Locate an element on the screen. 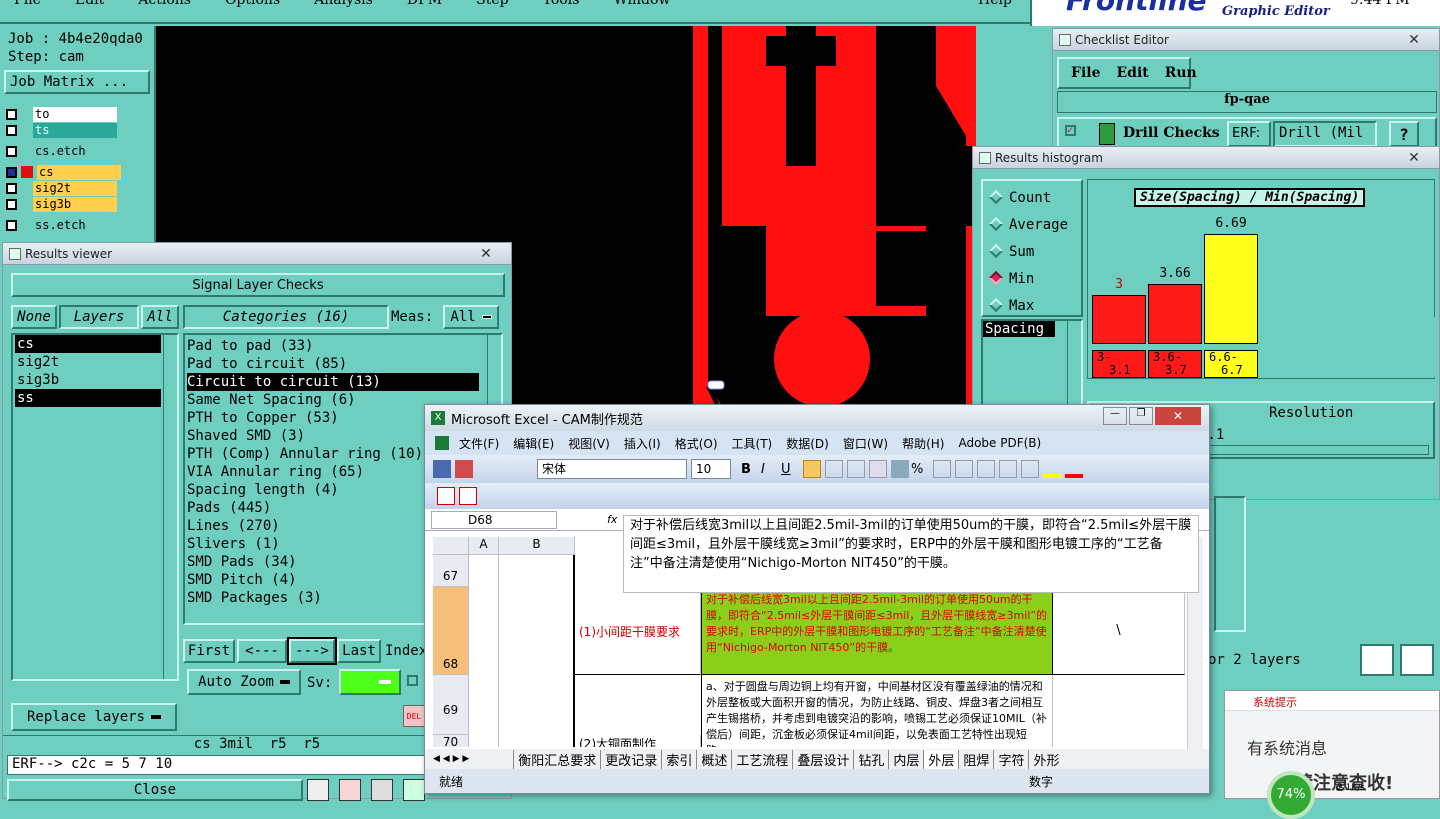 The image size is (1440, 819). sv-color-dropdown is located at coordinates (370, 682).